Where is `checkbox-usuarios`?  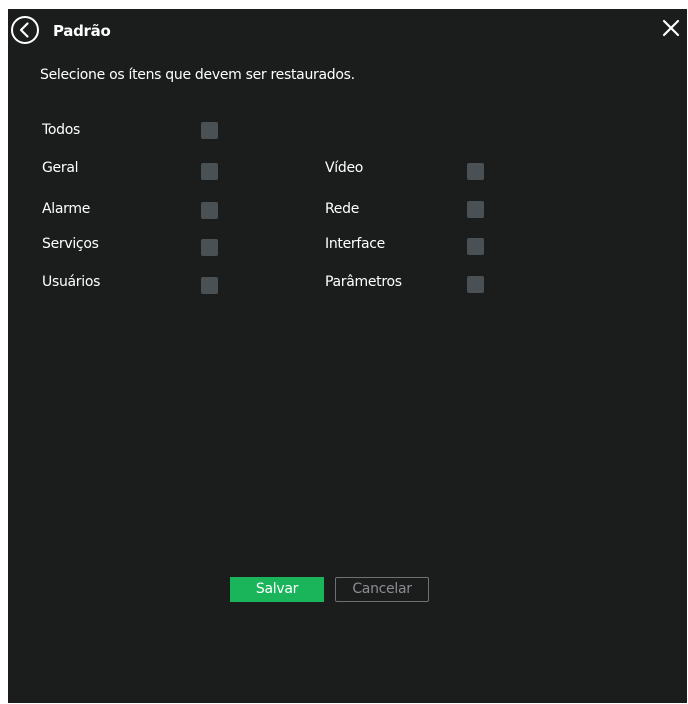
checkbox-usuarios is located at coordinates (209, 285).